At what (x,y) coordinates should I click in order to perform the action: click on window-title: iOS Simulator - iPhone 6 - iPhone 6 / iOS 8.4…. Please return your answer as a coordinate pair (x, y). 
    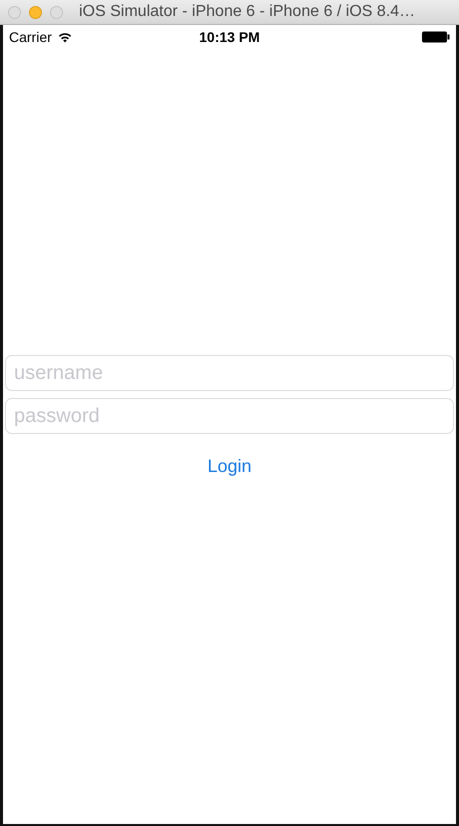
    Looking at the image, I should click on (247, 12).